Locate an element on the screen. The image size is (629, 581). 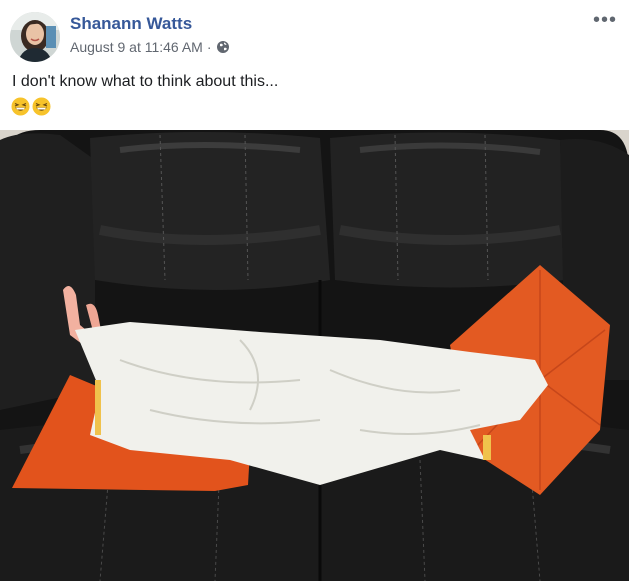
avatar-image is located at coordinates (35, 37).